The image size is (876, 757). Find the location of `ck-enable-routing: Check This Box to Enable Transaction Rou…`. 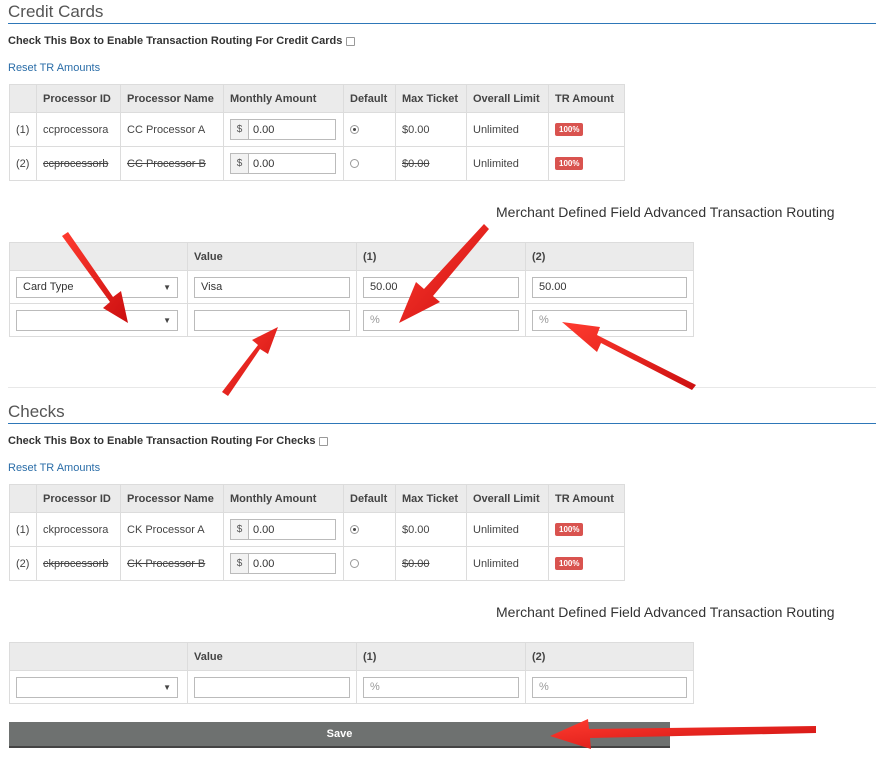

ck-enable-routing: Check This Box to Enable Transaction Rou… is located at coordinates (168, 441).